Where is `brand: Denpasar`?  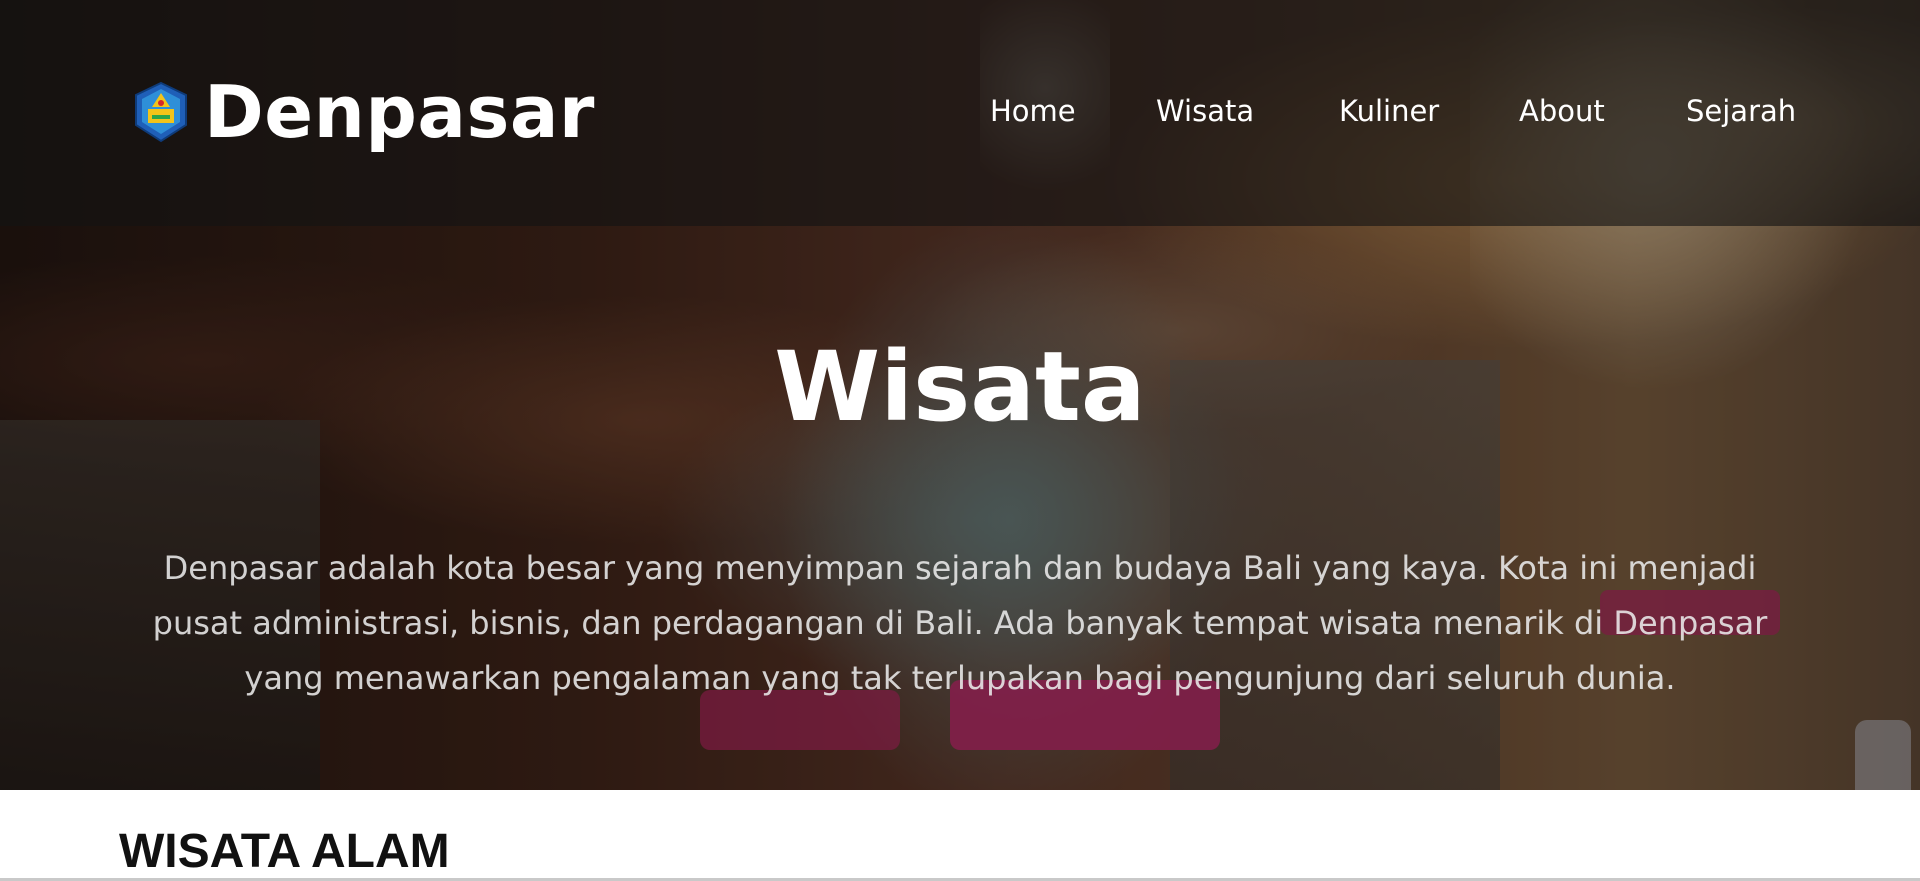 brand: Denpasar is located at coordinates (362, 112).